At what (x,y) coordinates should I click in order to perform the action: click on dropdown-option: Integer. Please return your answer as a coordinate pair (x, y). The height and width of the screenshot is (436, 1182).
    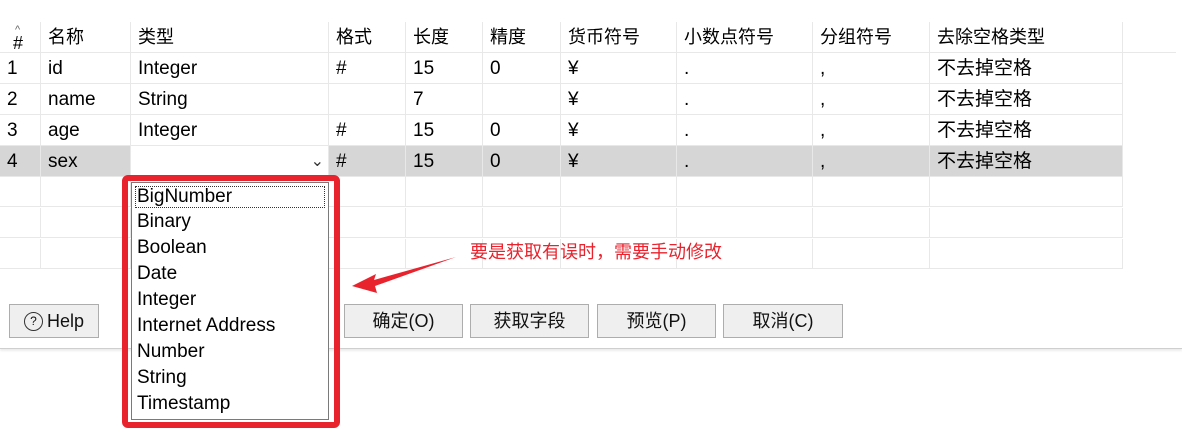
    Looking at the image, I should click on (230, 300).